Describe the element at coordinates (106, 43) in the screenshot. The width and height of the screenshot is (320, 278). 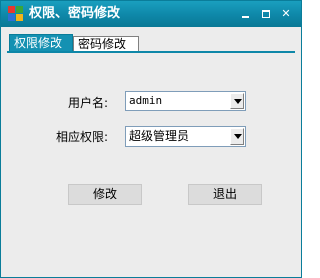
I see `tab-password-edit: 密码修改` at that location.